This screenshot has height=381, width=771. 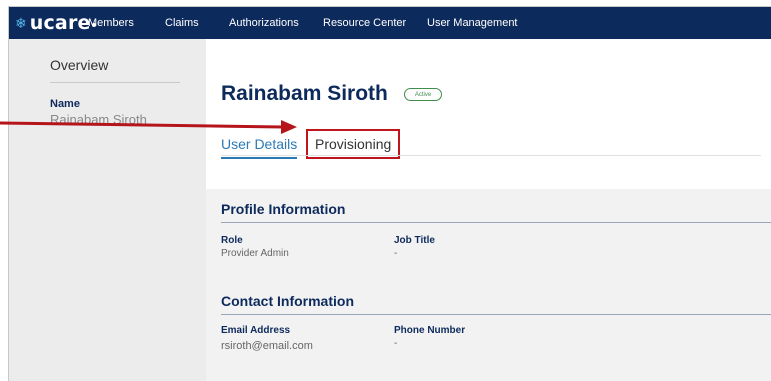 I want to click on ucare-logo: ❄ ucare, so click(x=55, y=22).